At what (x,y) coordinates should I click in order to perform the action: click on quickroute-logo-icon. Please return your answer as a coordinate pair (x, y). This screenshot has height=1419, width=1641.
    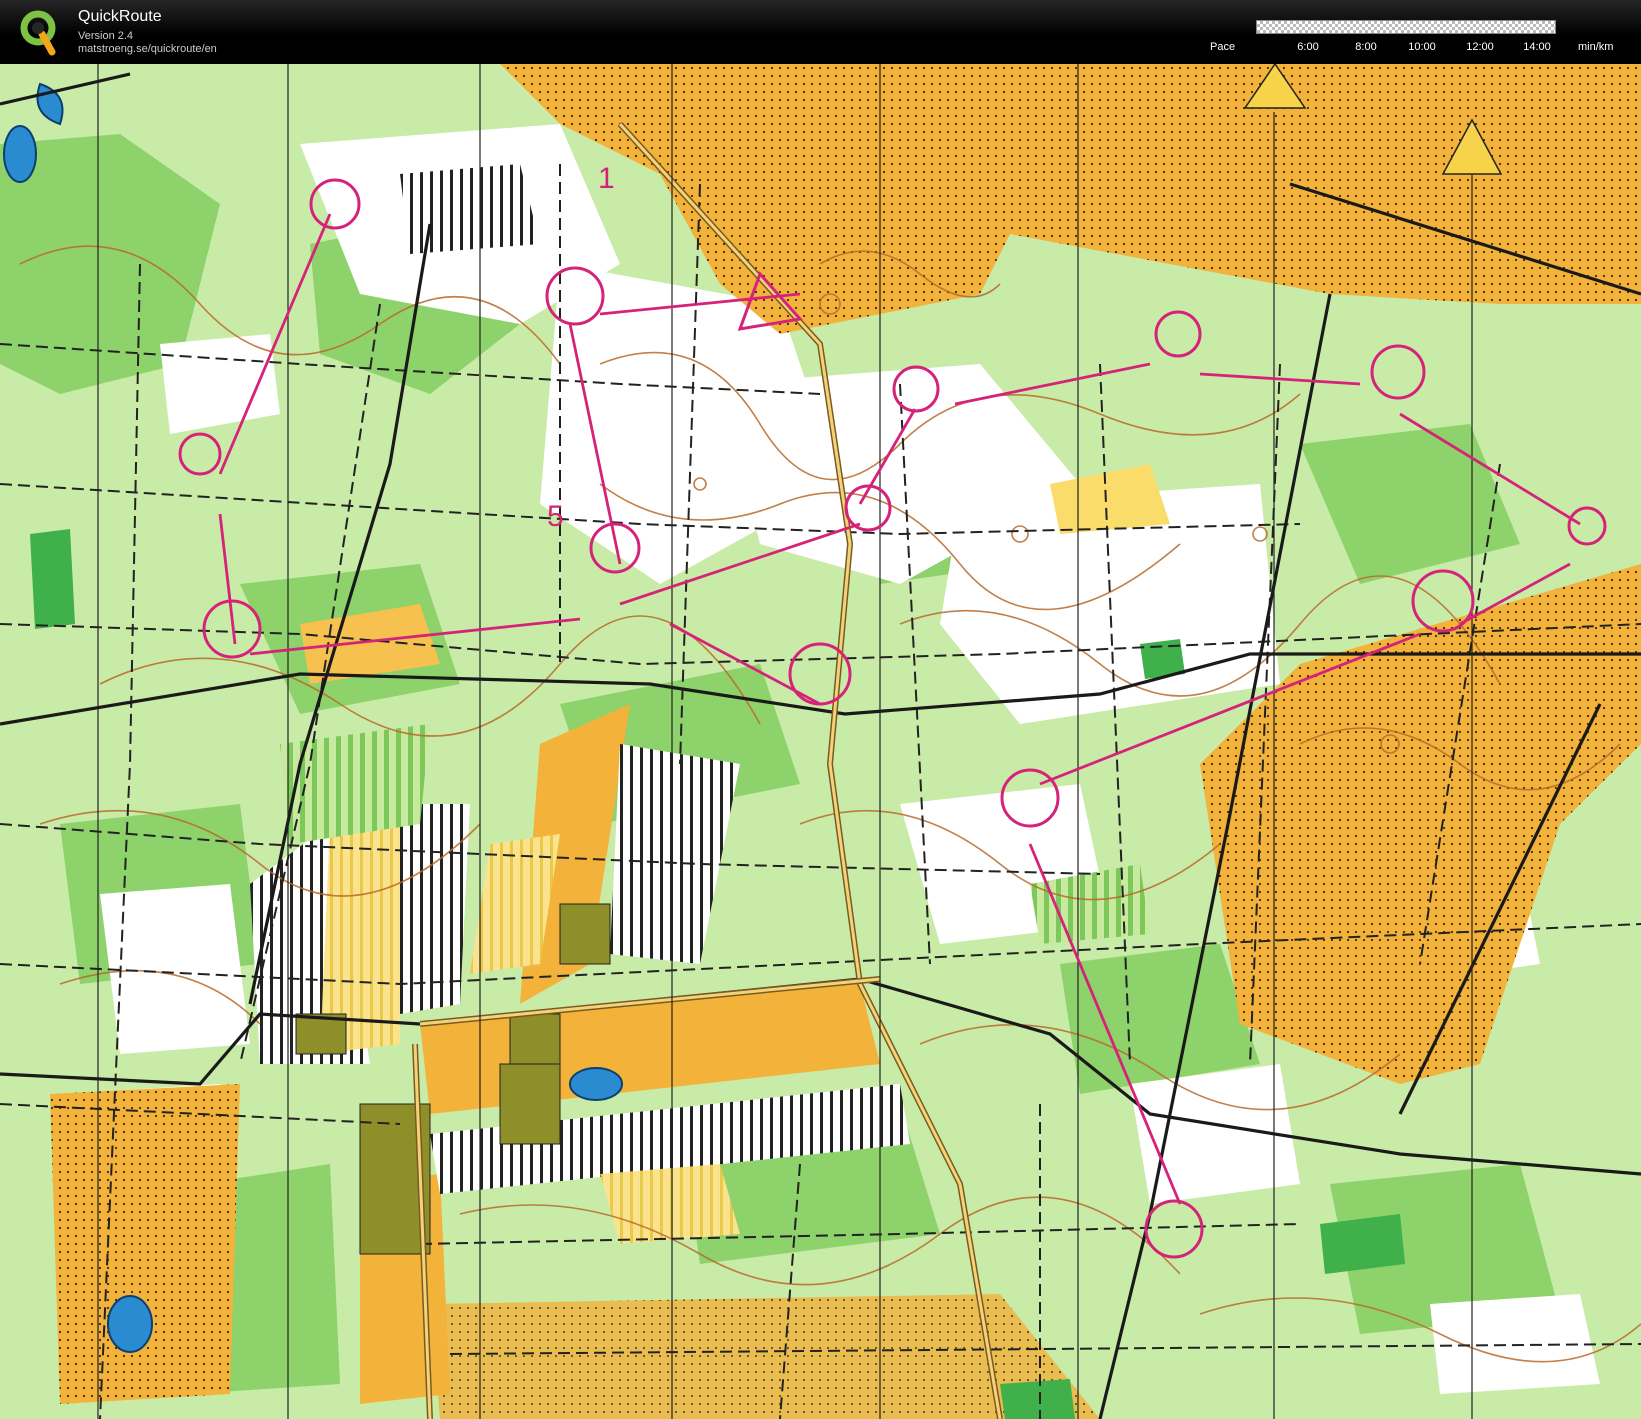
    Looking at the image, I should click on (38, 33).